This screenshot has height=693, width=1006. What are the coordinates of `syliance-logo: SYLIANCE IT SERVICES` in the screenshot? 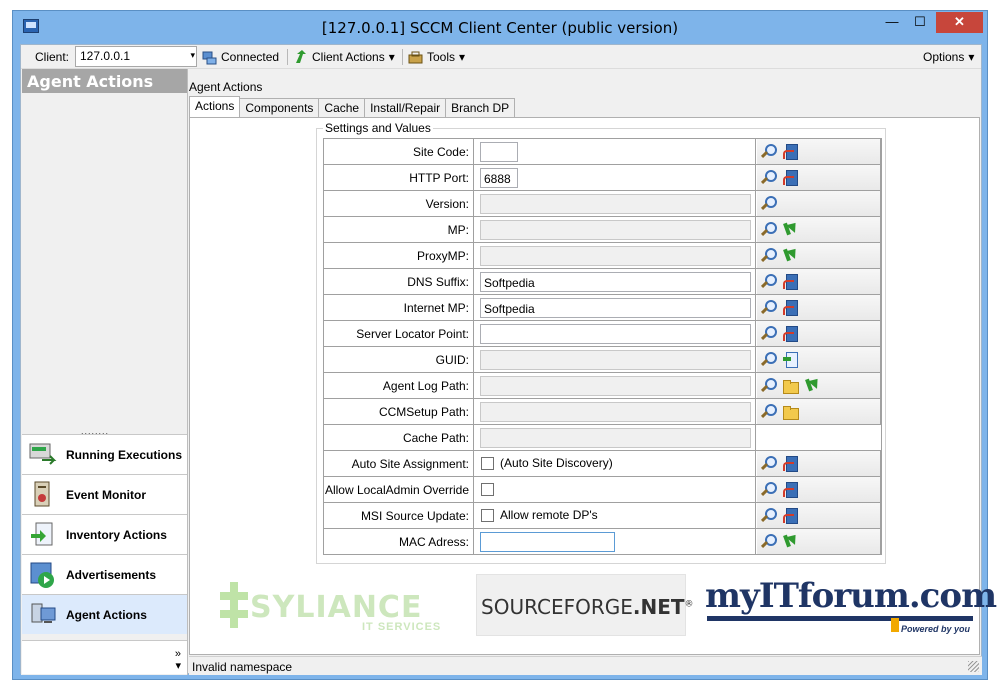 It's located at (335, 608).